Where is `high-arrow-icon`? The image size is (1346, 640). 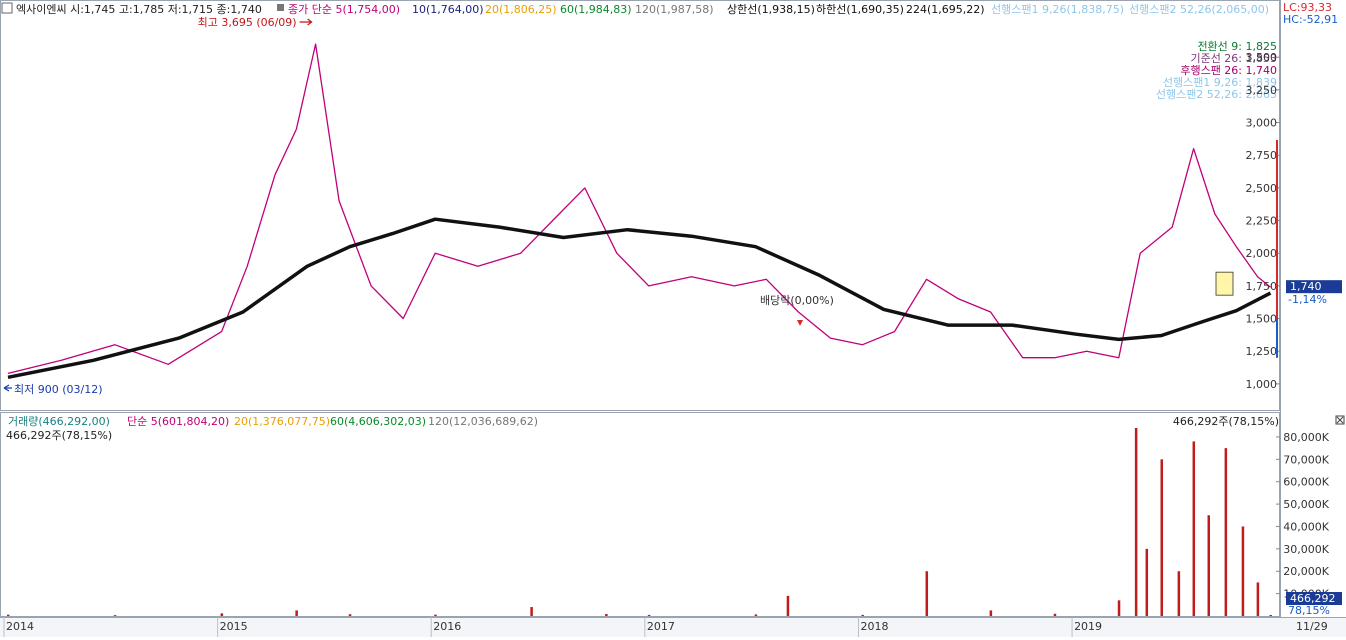
high-arrow-icon is located at coordinates (306, 22).